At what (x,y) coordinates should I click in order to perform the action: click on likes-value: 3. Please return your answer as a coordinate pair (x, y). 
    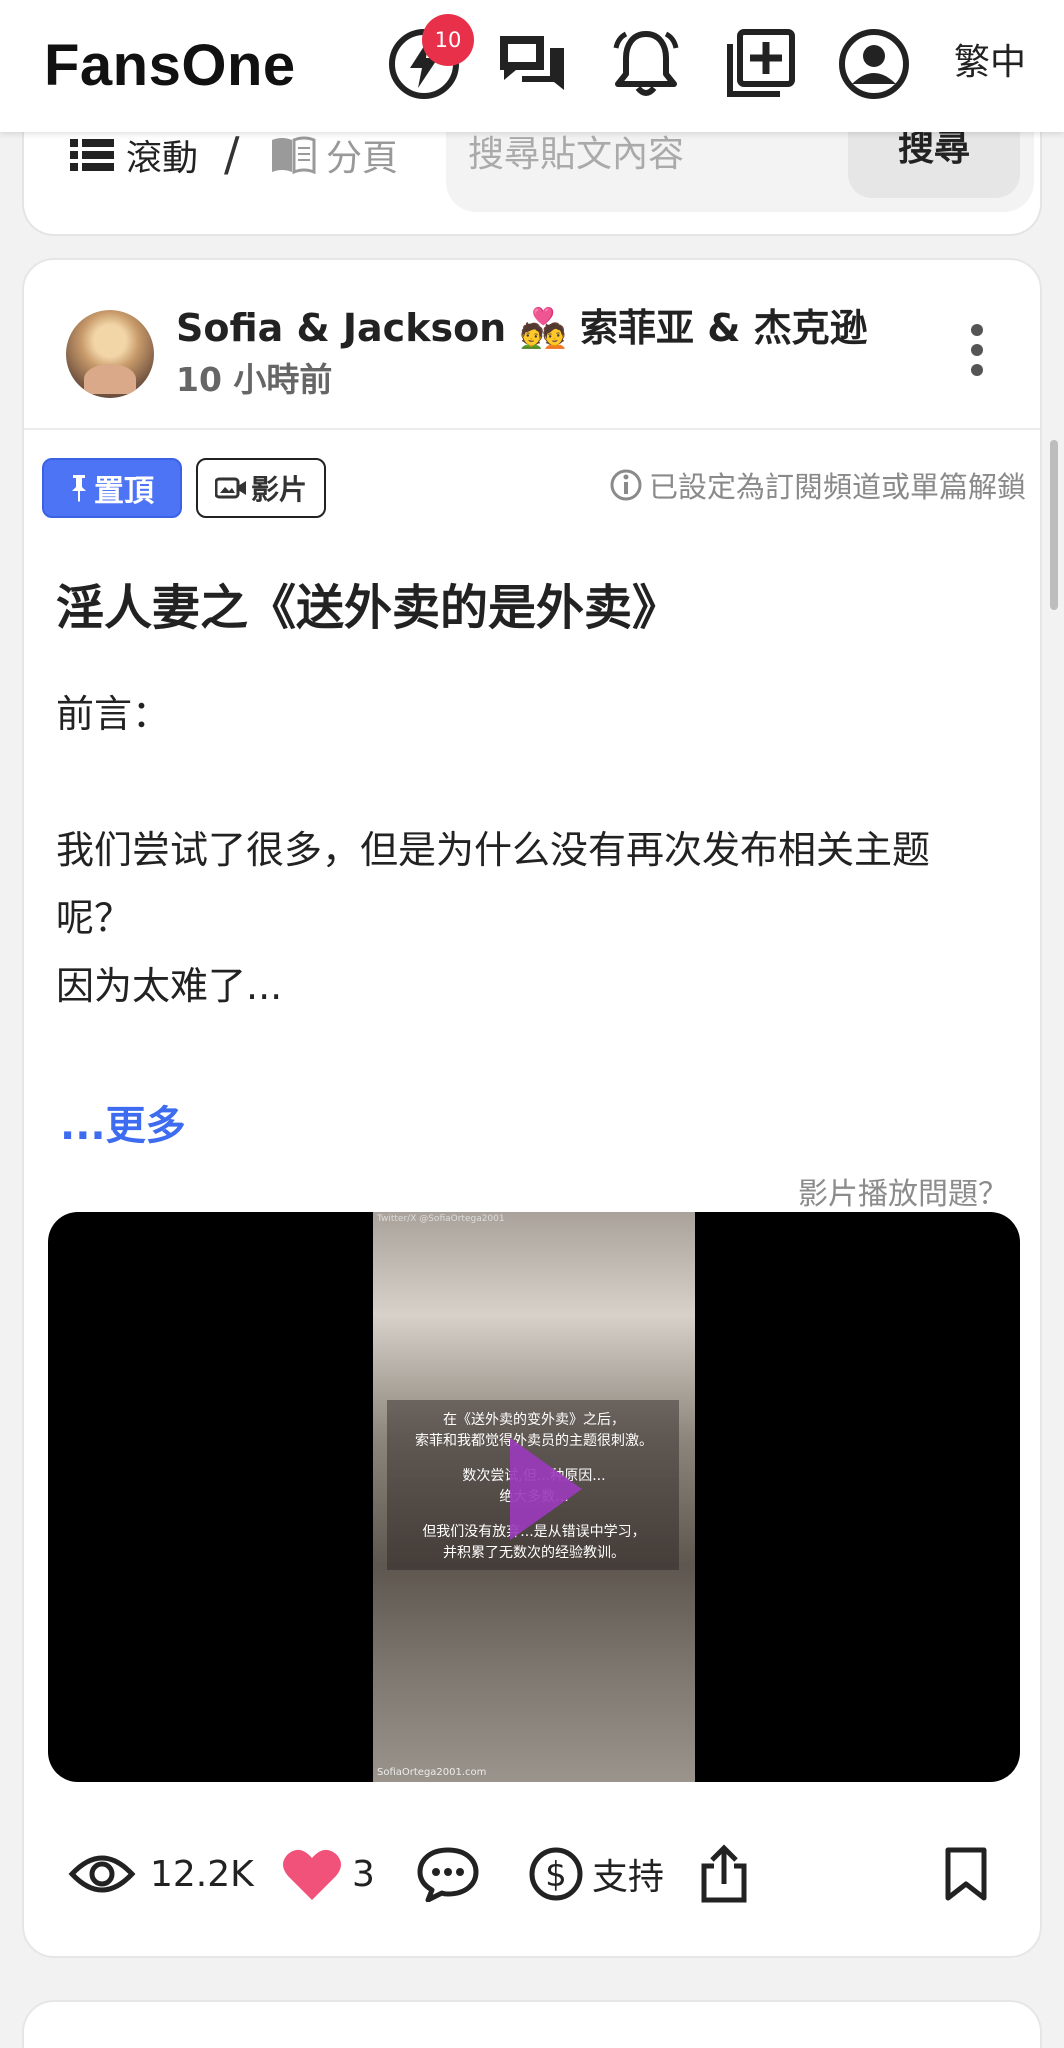
    Looking at the image, I should click on (363, 1874).